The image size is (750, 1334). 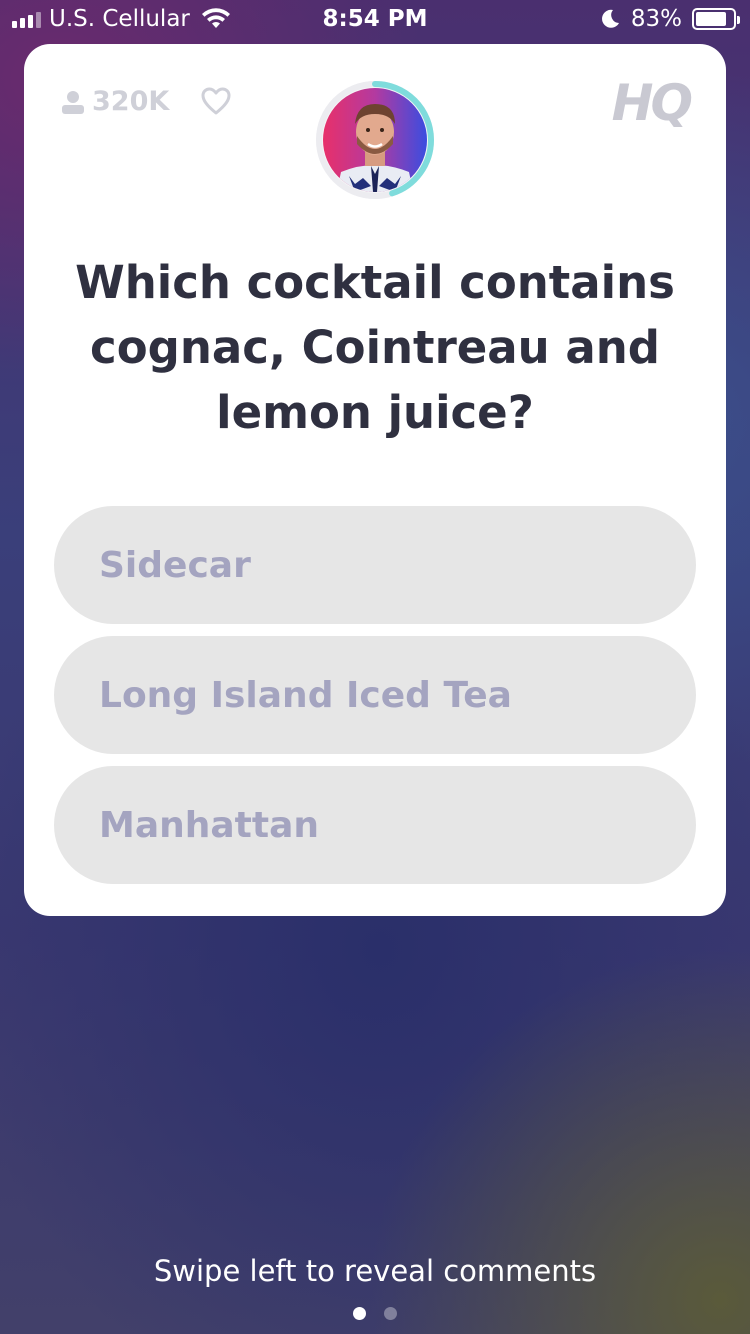 I want to click on page-indicator, so click(x=375, y=1313).